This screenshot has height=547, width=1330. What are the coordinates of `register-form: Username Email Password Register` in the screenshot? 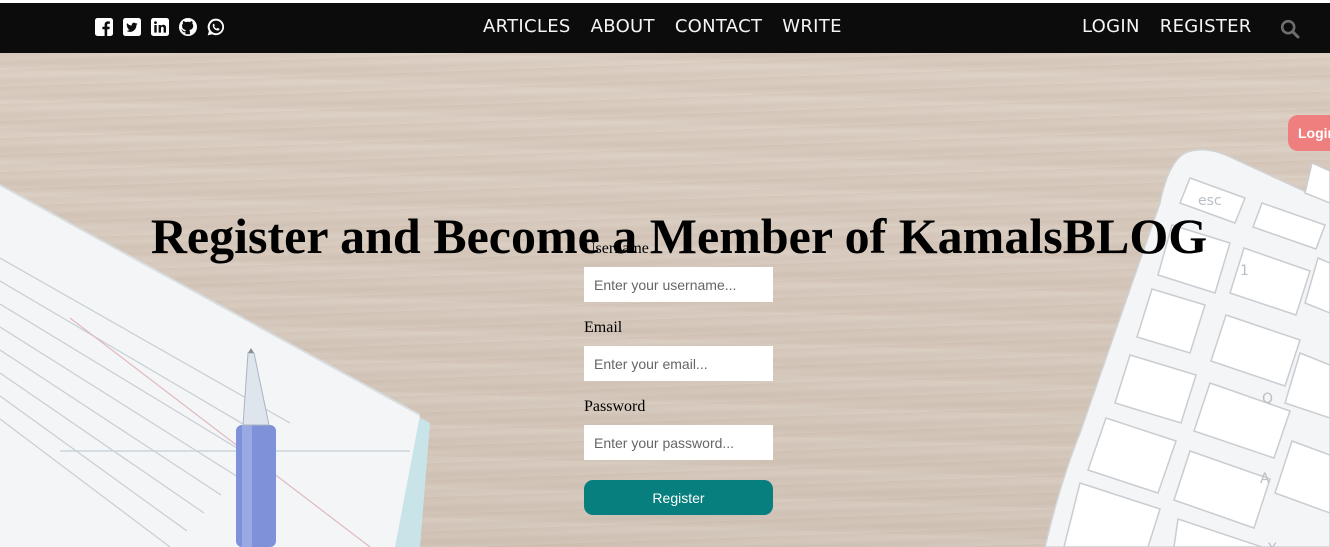 It's located at (678, 377).